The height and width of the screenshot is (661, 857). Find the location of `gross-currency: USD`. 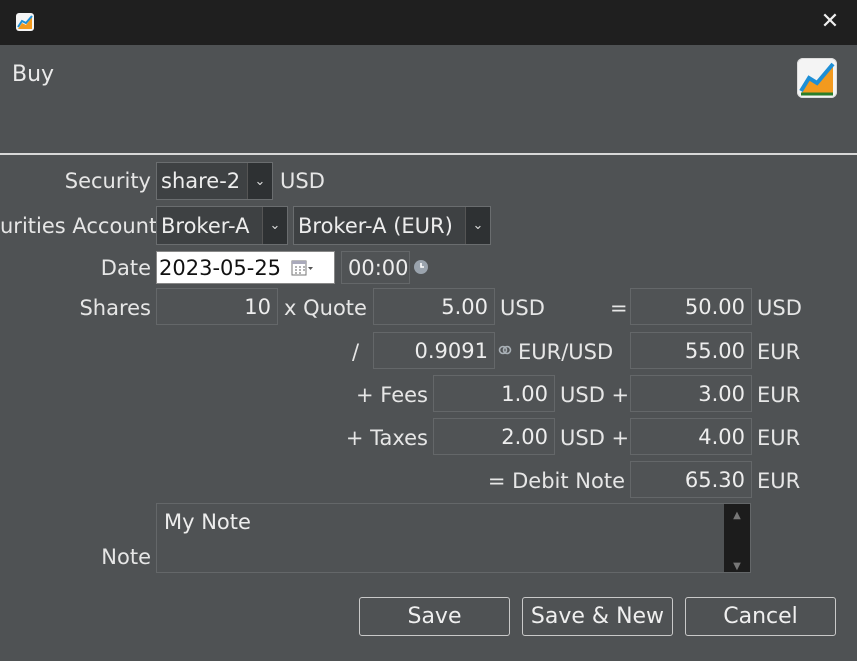

gross-currency: USD is located at coordinates (779, 308).